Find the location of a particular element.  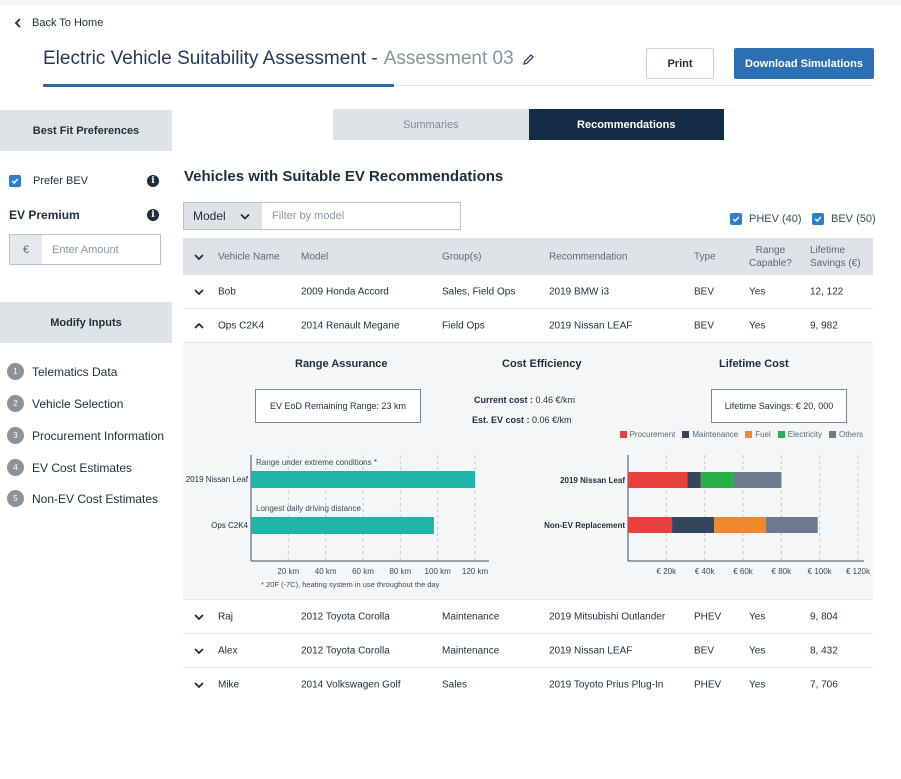

pencil-icon is located at coordinates (528, 59).